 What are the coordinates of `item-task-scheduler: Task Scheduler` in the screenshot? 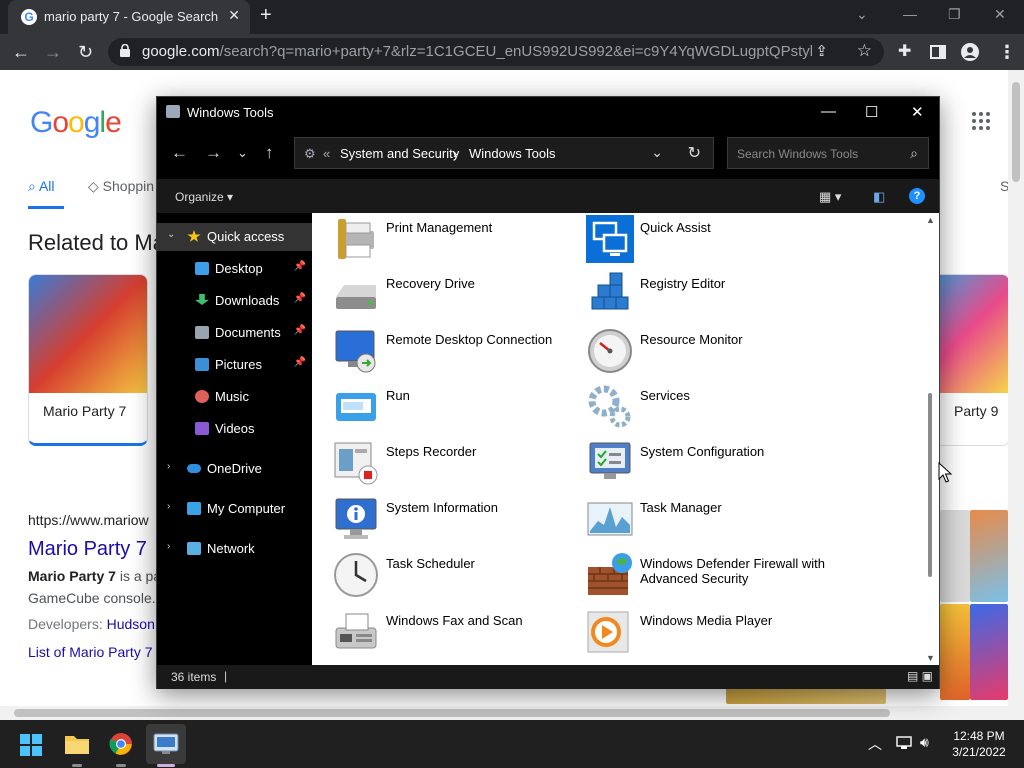 It's located at (458, 577).